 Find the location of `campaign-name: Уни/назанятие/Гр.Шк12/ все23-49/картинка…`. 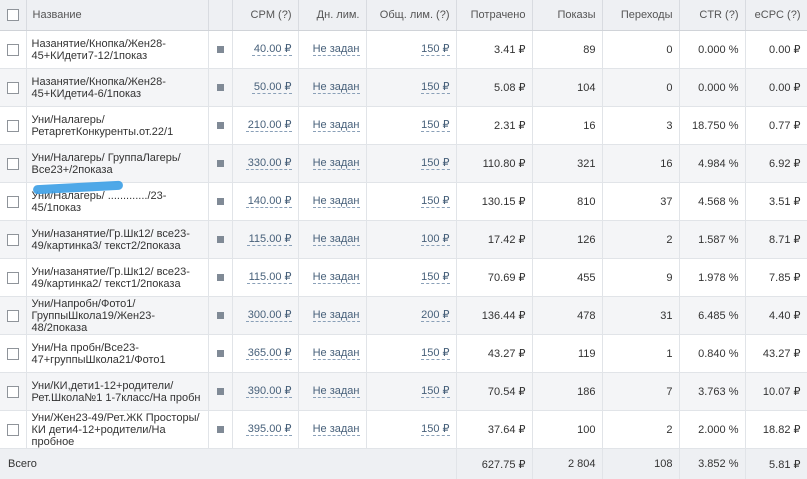

campaign-name: Уни/назанятие/Гр.Шк12/ все23-49/картинка… is located at coordinates (117, 278).